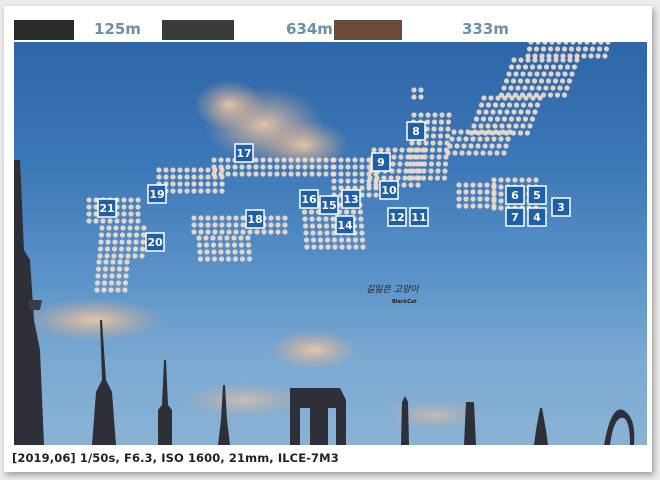  Describe the element at coordinates (155, 242) in the screenshot. I see `marker-label: 20` at that location.